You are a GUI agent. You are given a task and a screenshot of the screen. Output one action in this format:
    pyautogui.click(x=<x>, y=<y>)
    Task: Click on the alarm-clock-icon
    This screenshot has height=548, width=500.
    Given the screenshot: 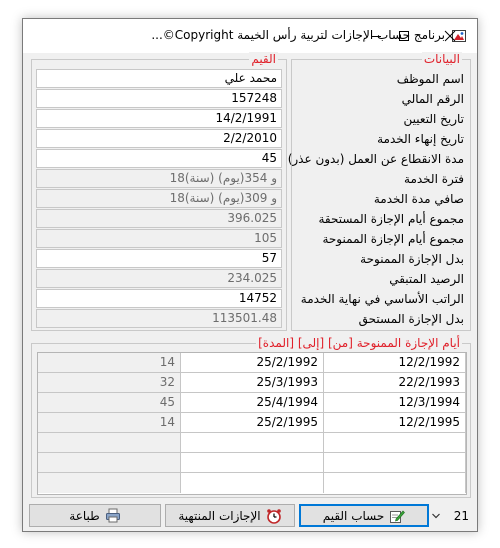 What is the action you would take?
    pyautogui.click(x=273, y=516)
    